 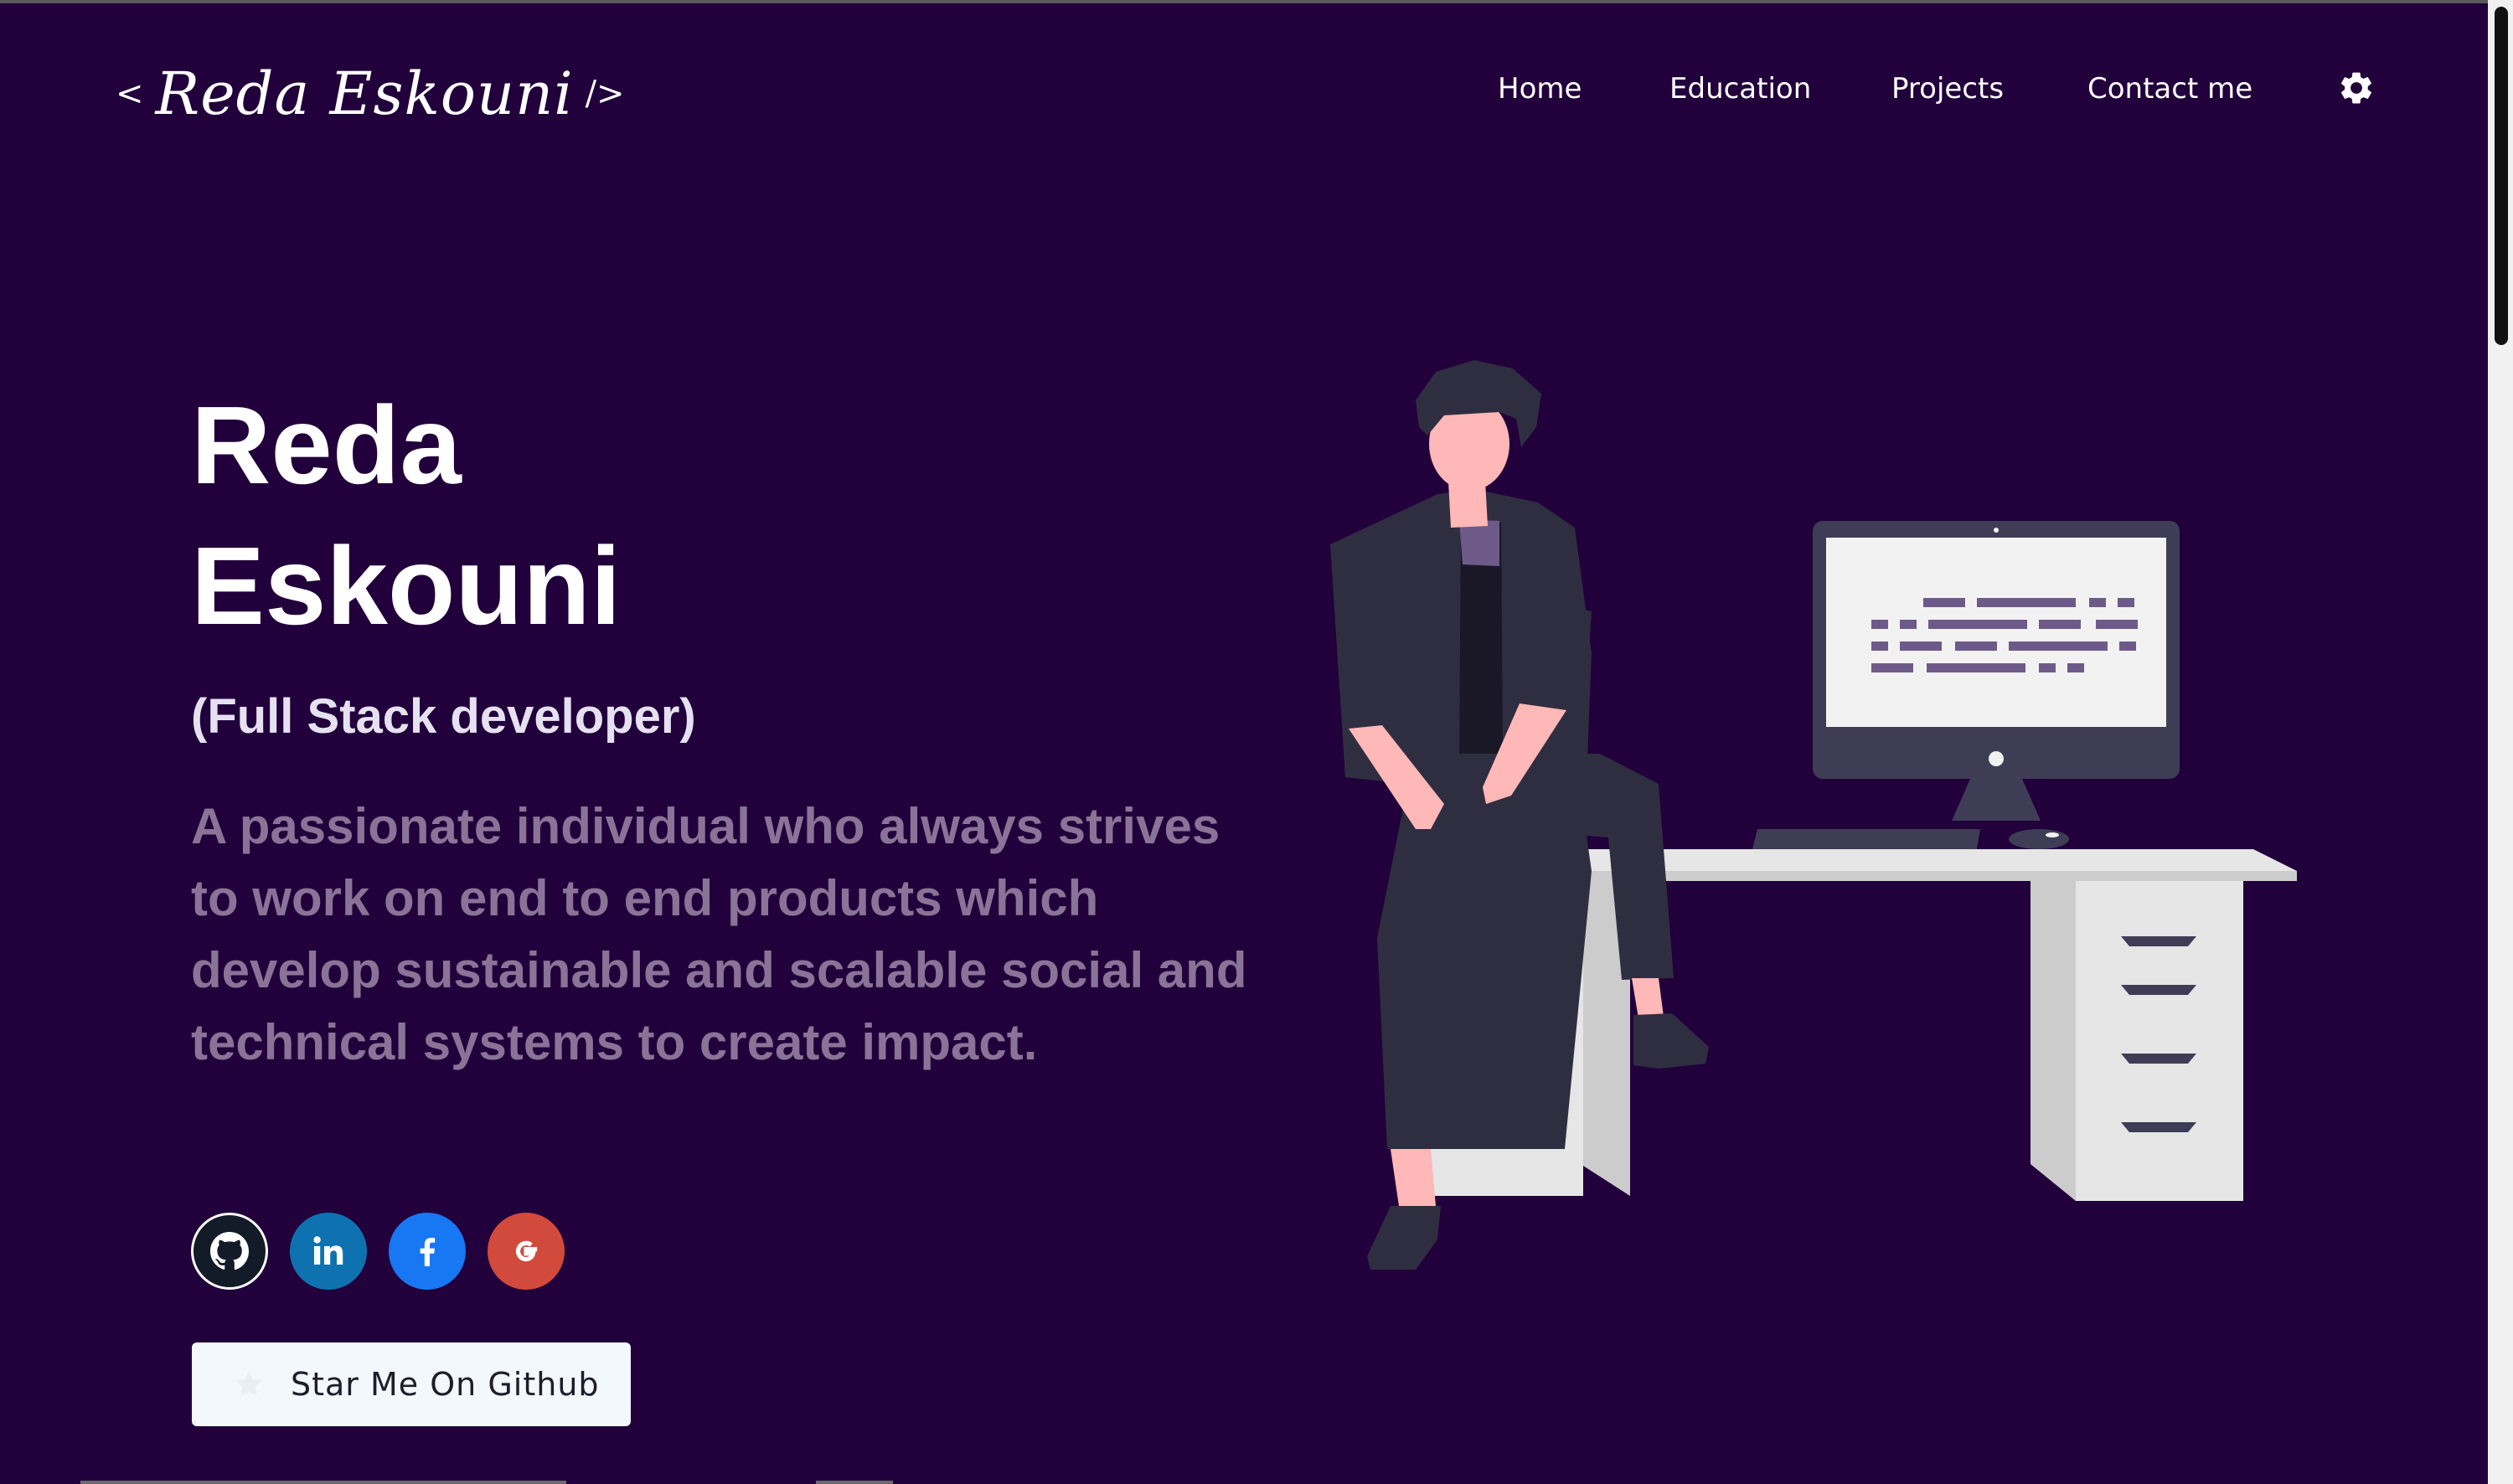 I want to click on nav-contact-me: Contact me, so click(x=2169, y=89).